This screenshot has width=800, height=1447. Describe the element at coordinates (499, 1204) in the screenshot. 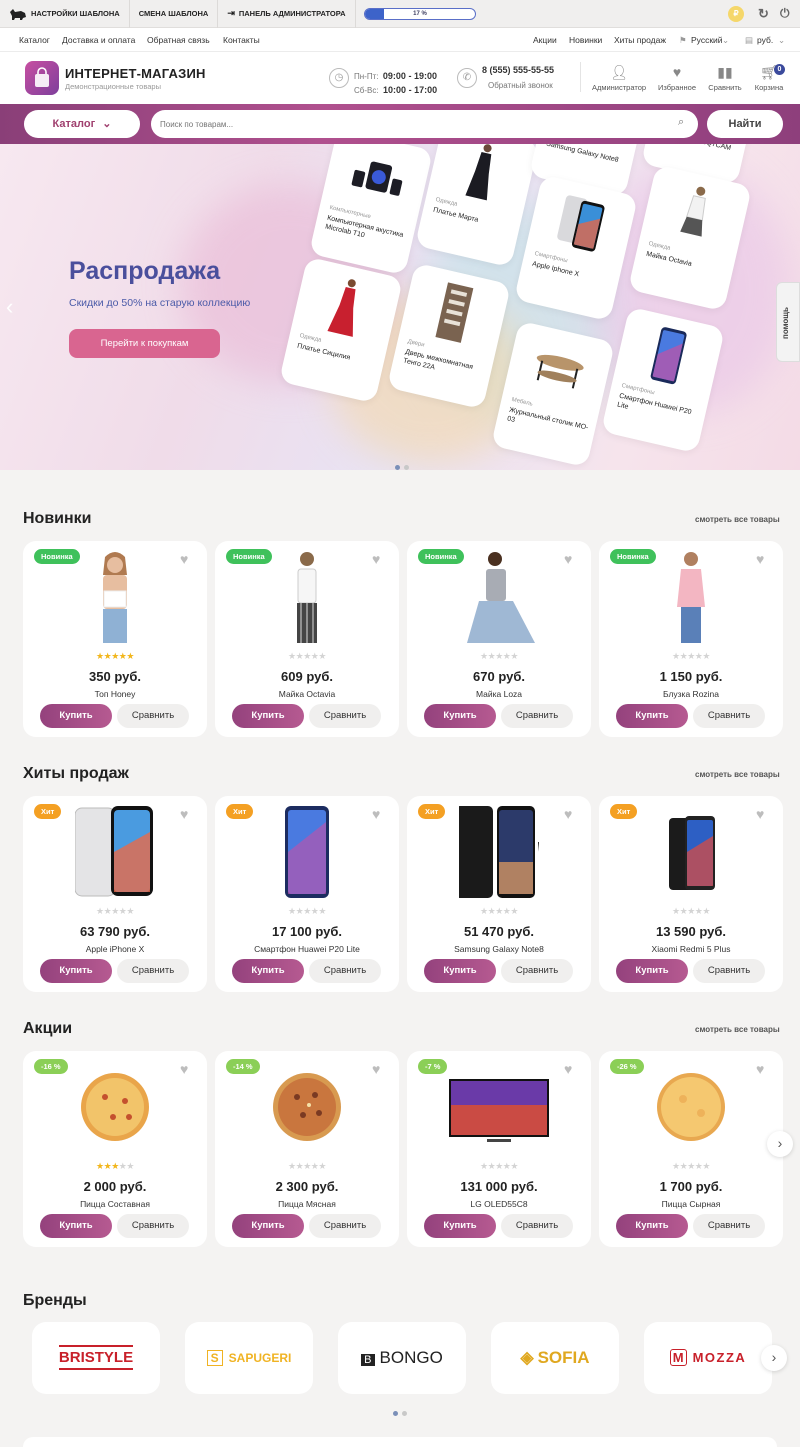

I see `product-name: LG OLED55C8` at that location.